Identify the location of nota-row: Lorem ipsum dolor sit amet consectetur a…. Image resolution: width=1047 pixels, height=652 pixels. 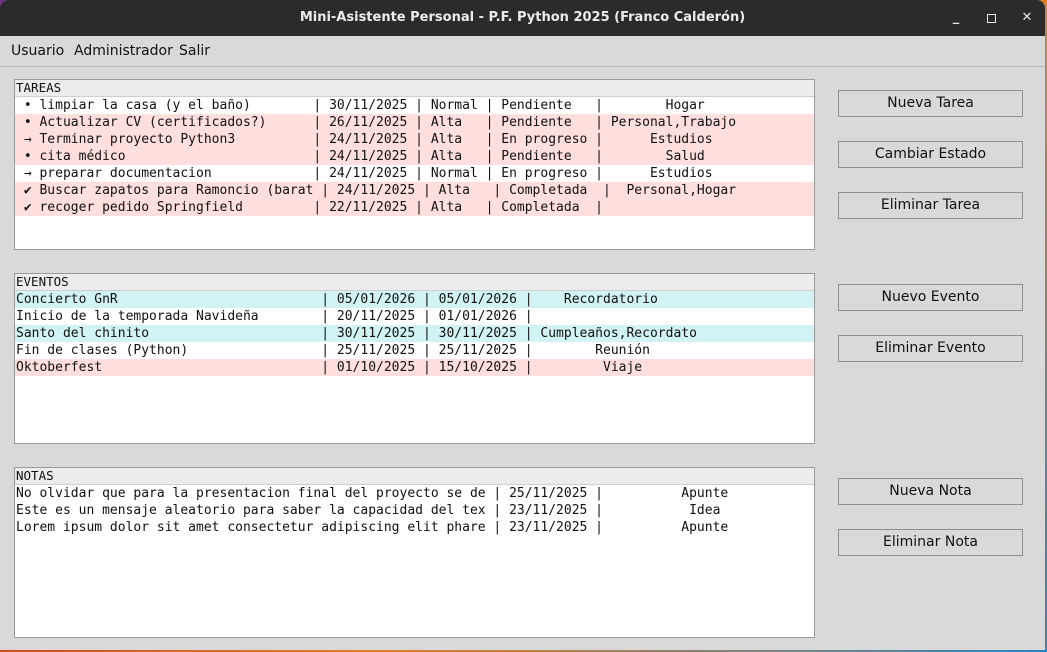
(414, 527).